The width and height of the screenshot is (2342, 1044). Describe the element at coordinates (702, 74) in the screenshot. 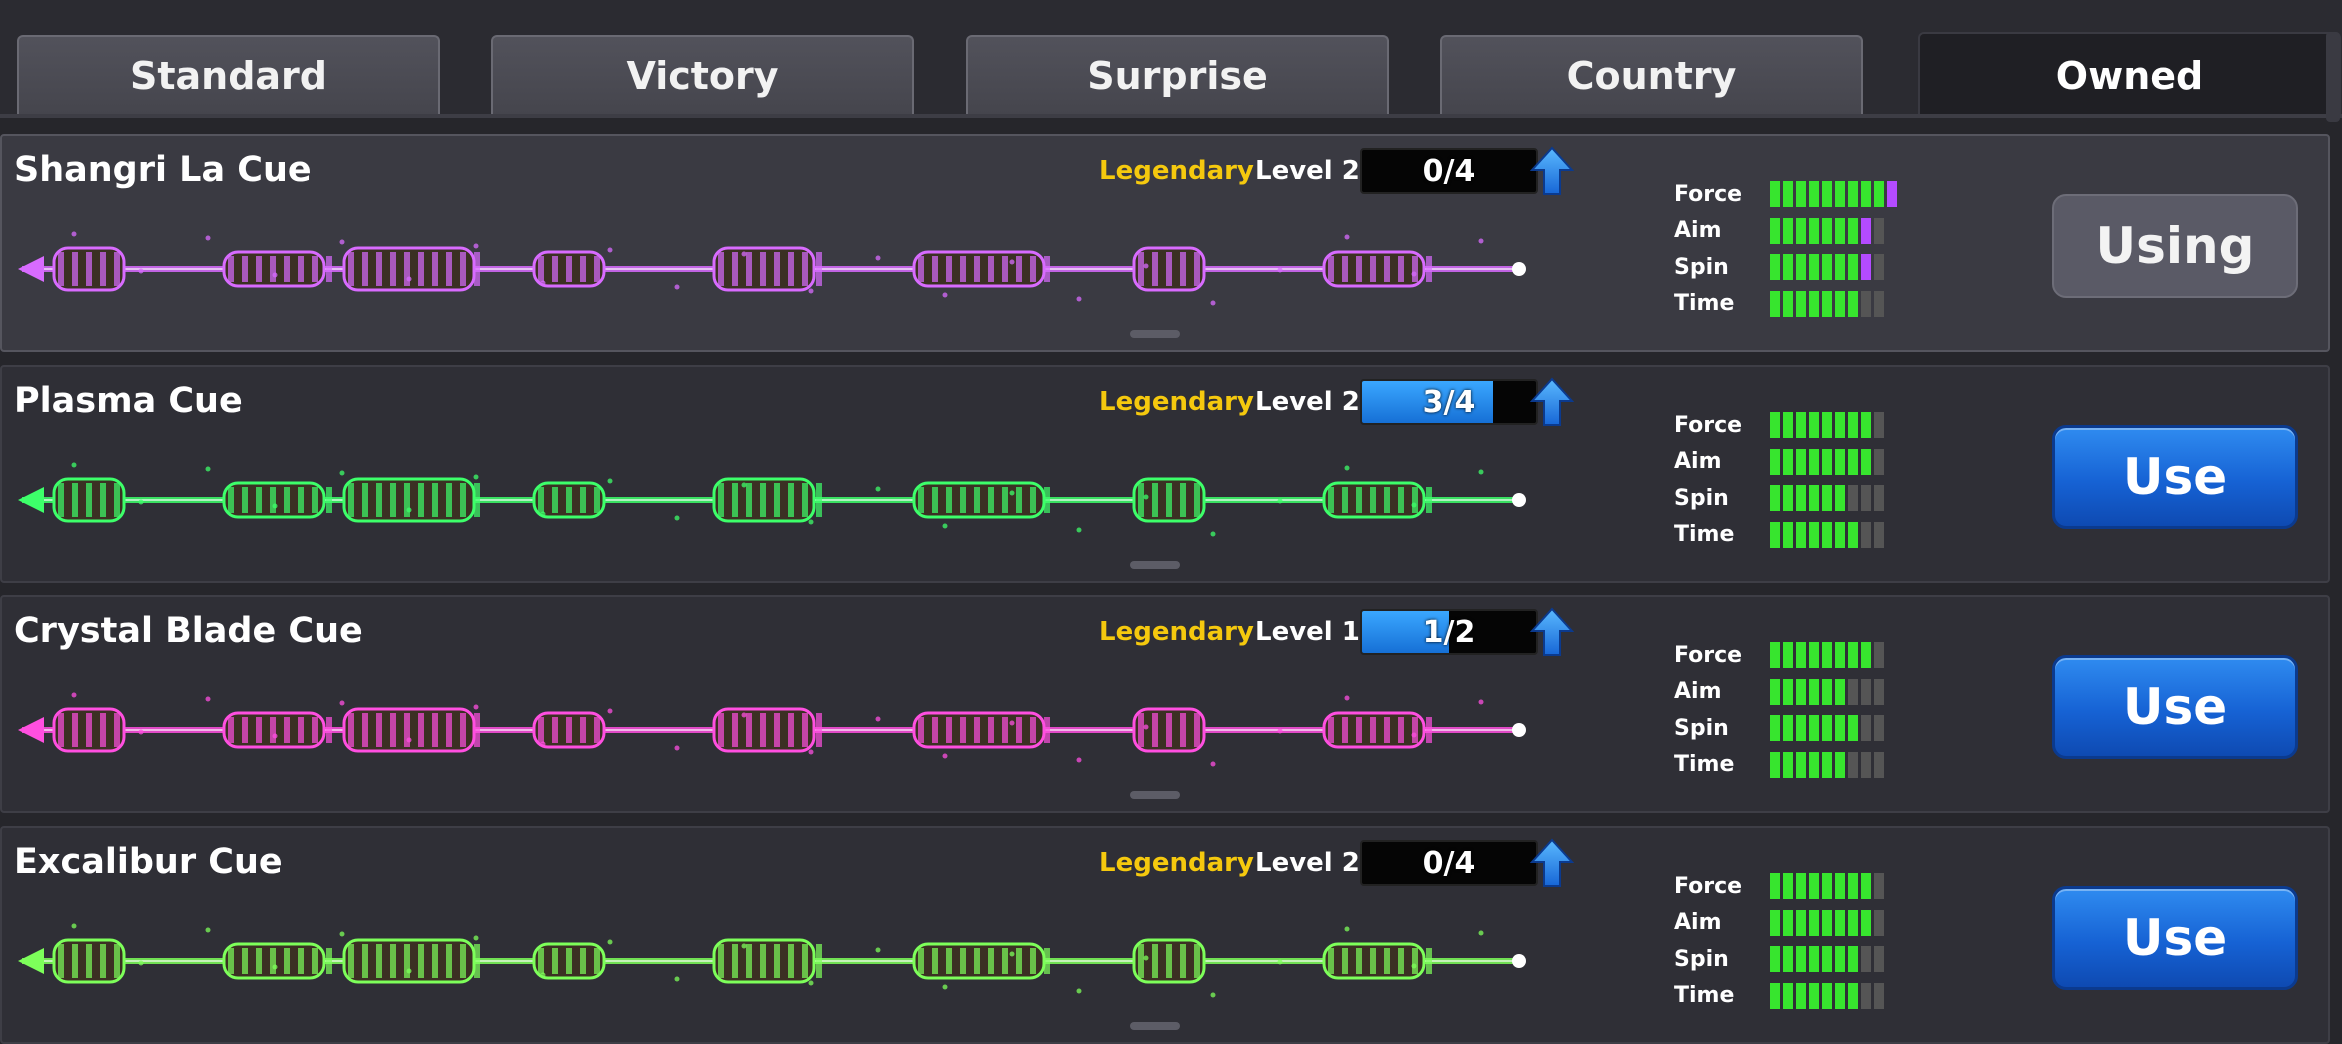

I see `tab-victory: Victory` at that location.